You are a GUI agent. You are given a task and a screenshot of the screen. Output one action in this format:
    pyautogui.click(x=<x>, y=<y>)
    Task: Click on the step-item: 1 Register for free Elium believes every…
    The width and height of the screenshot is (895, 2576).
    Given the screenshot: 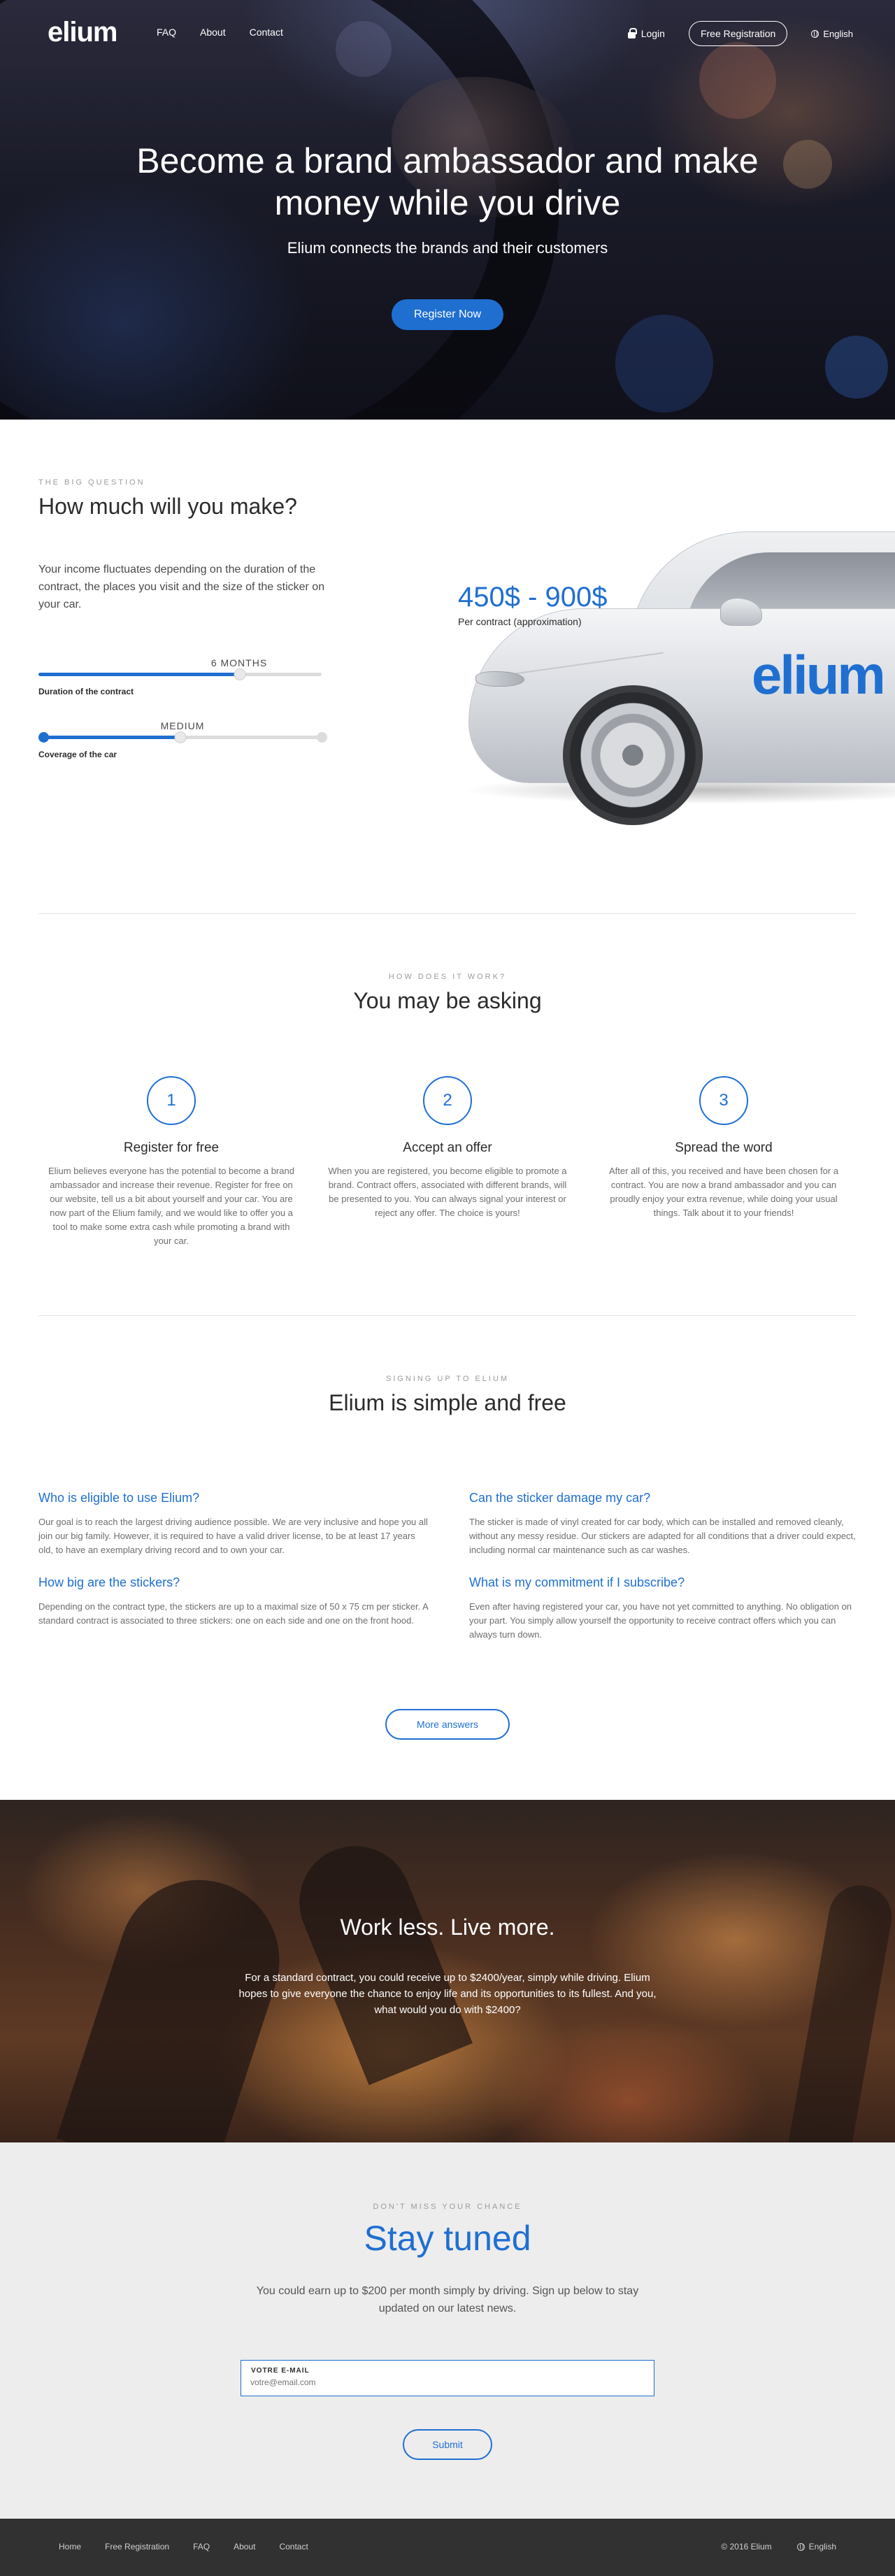 What is the action you would take?
    pyautogui.click(x=171, y=1162)
    